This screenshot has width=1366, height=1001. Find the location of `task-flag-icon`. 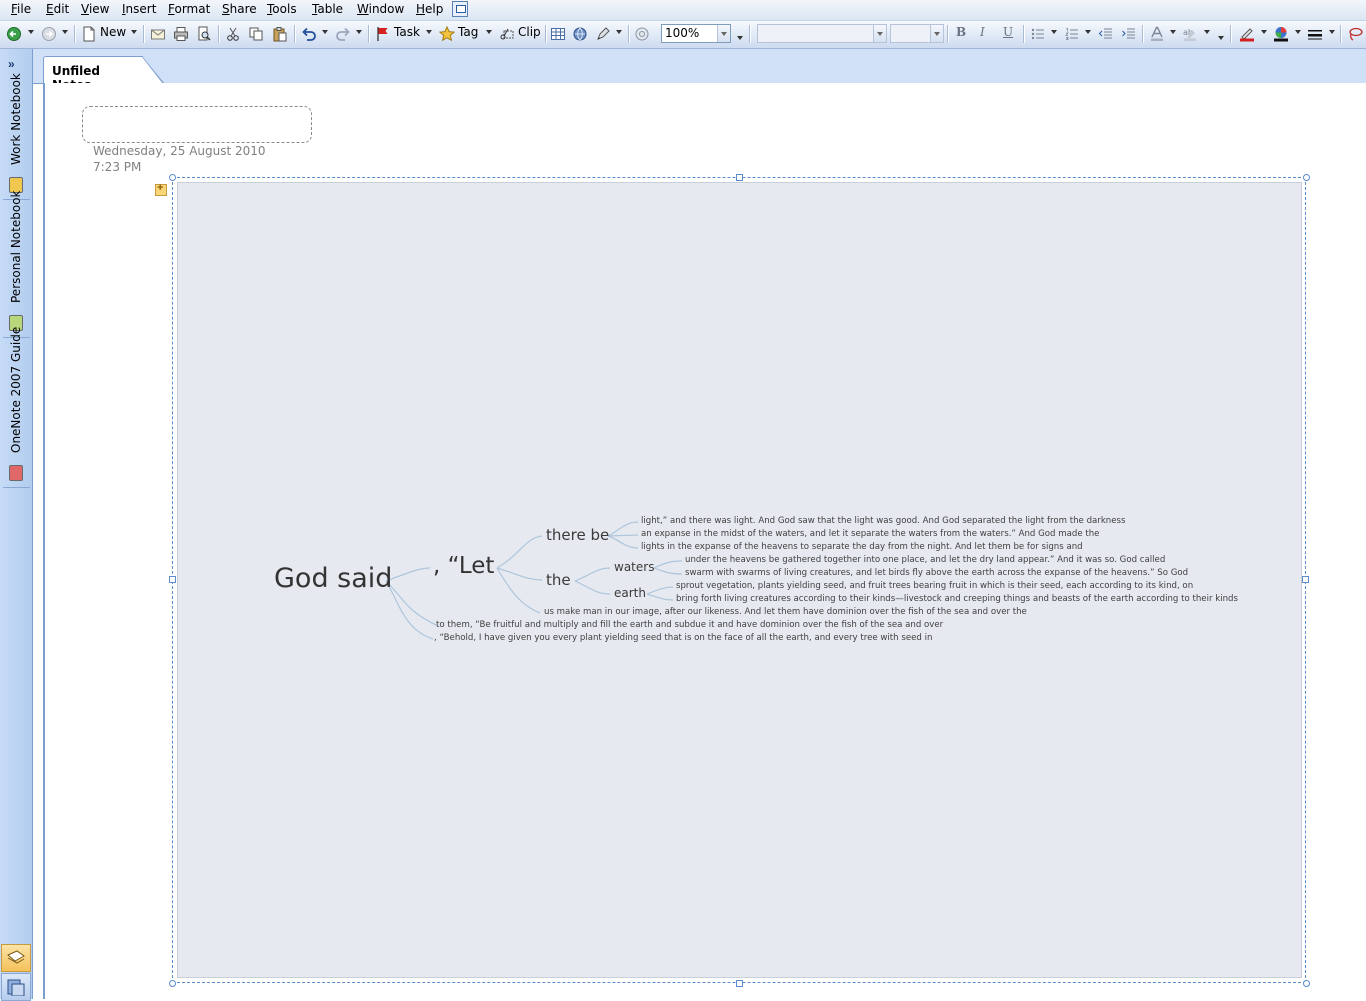

task-flag-icon is located at coordinates (383, 34).